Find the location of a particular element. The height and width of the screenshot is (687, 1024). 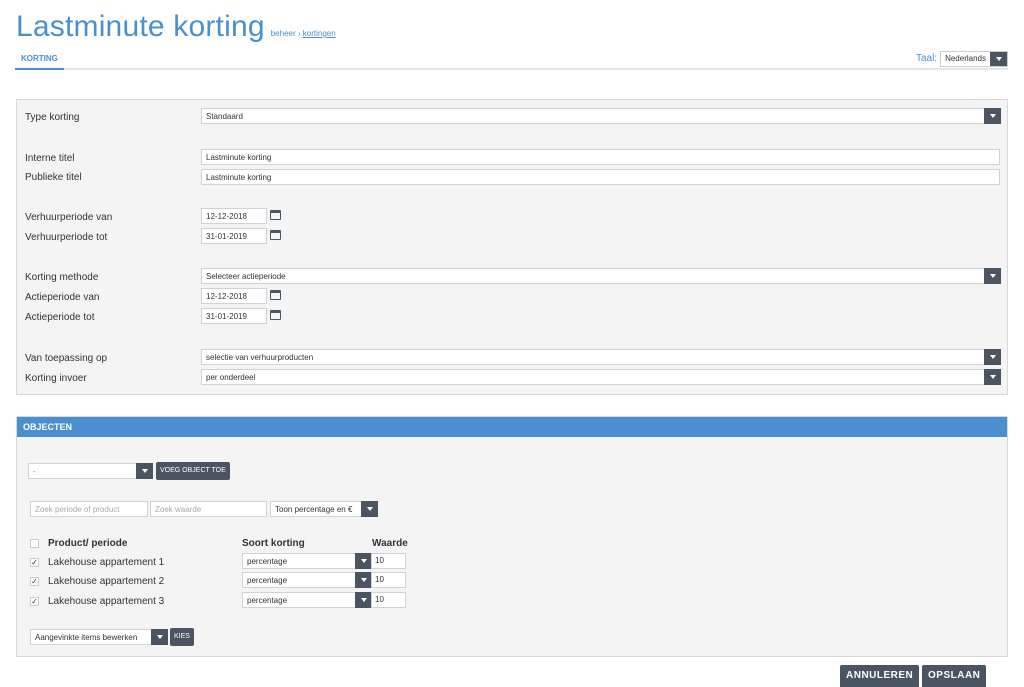

actie-van-input: 12-12-2018 is located at coordinates (234, 296).